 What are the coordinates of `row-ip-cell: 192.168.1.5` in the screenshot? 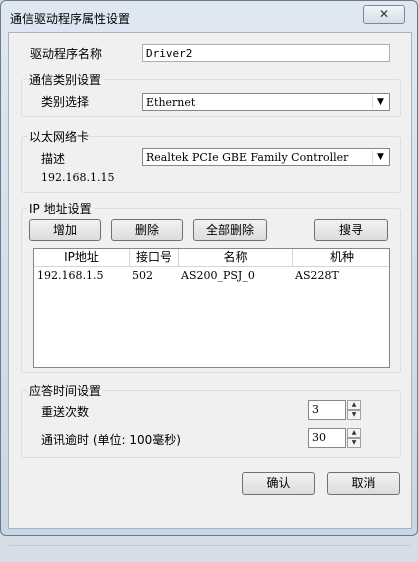 It's located at (70, 275).